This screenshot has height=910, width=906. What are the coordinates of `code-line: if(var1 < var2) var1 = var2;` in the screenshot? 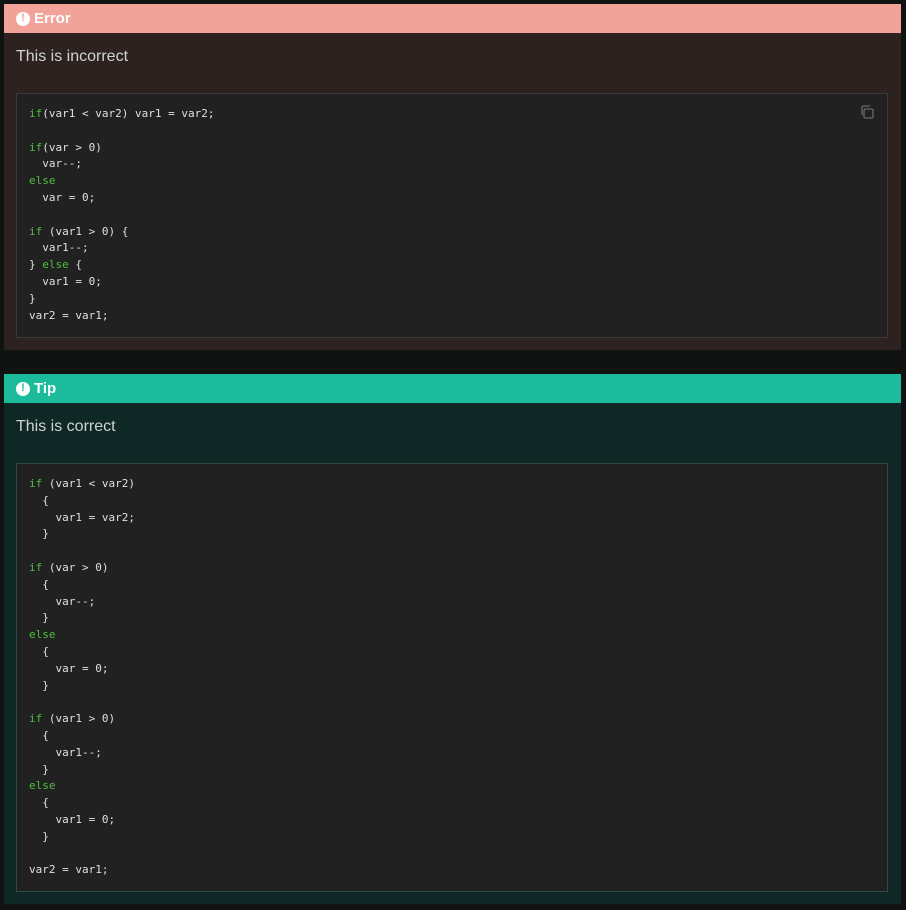 It's located at (122, 113).